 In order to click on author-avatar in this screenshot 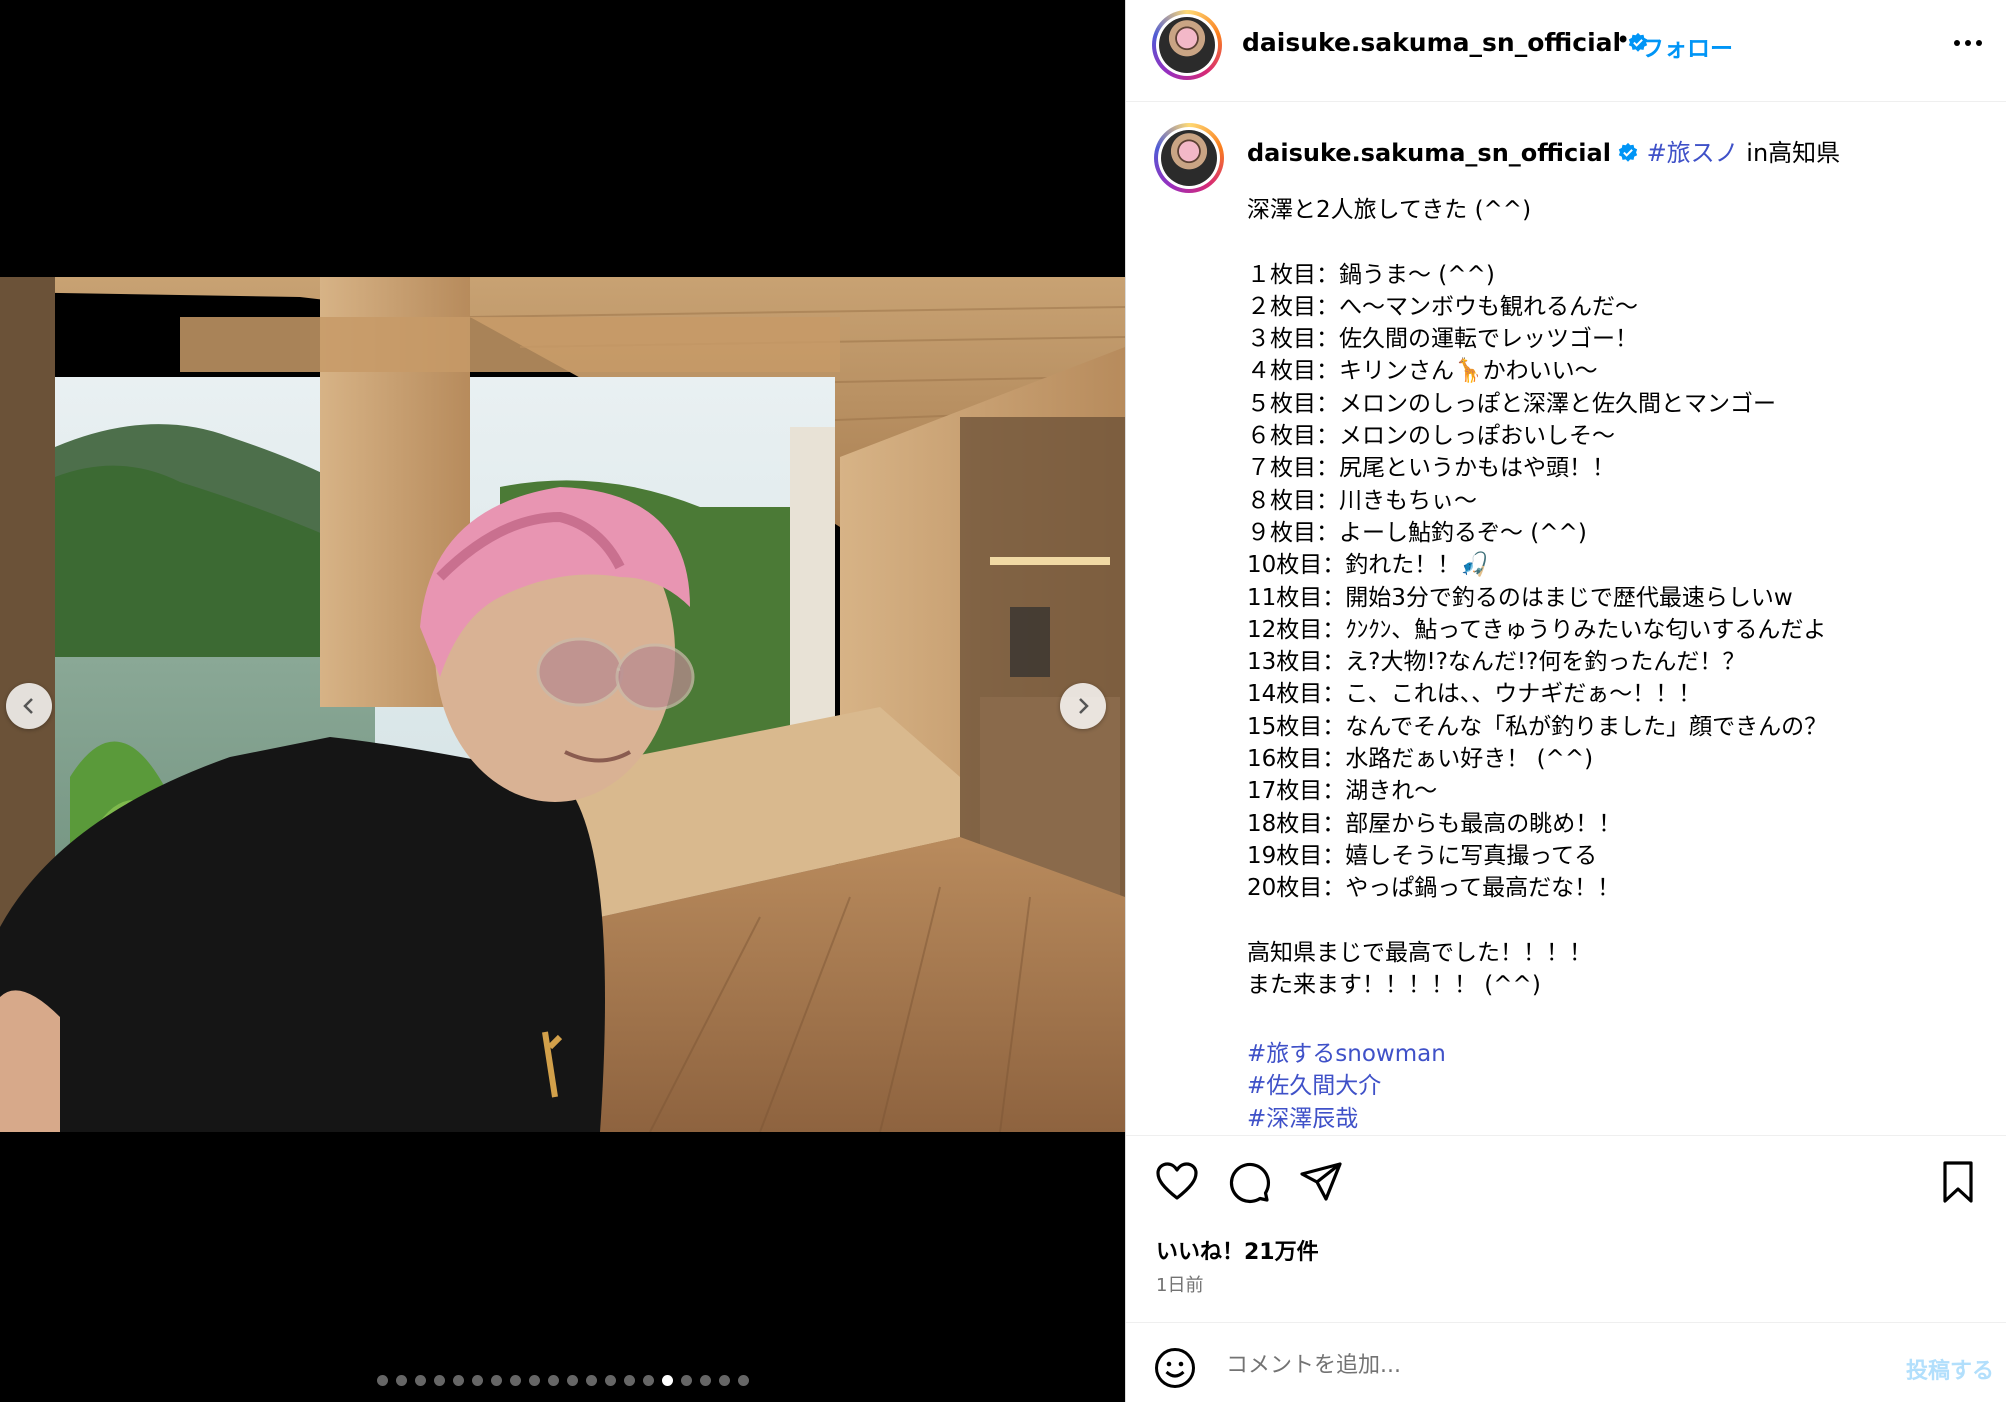, I will do `click(1187, 45)`.